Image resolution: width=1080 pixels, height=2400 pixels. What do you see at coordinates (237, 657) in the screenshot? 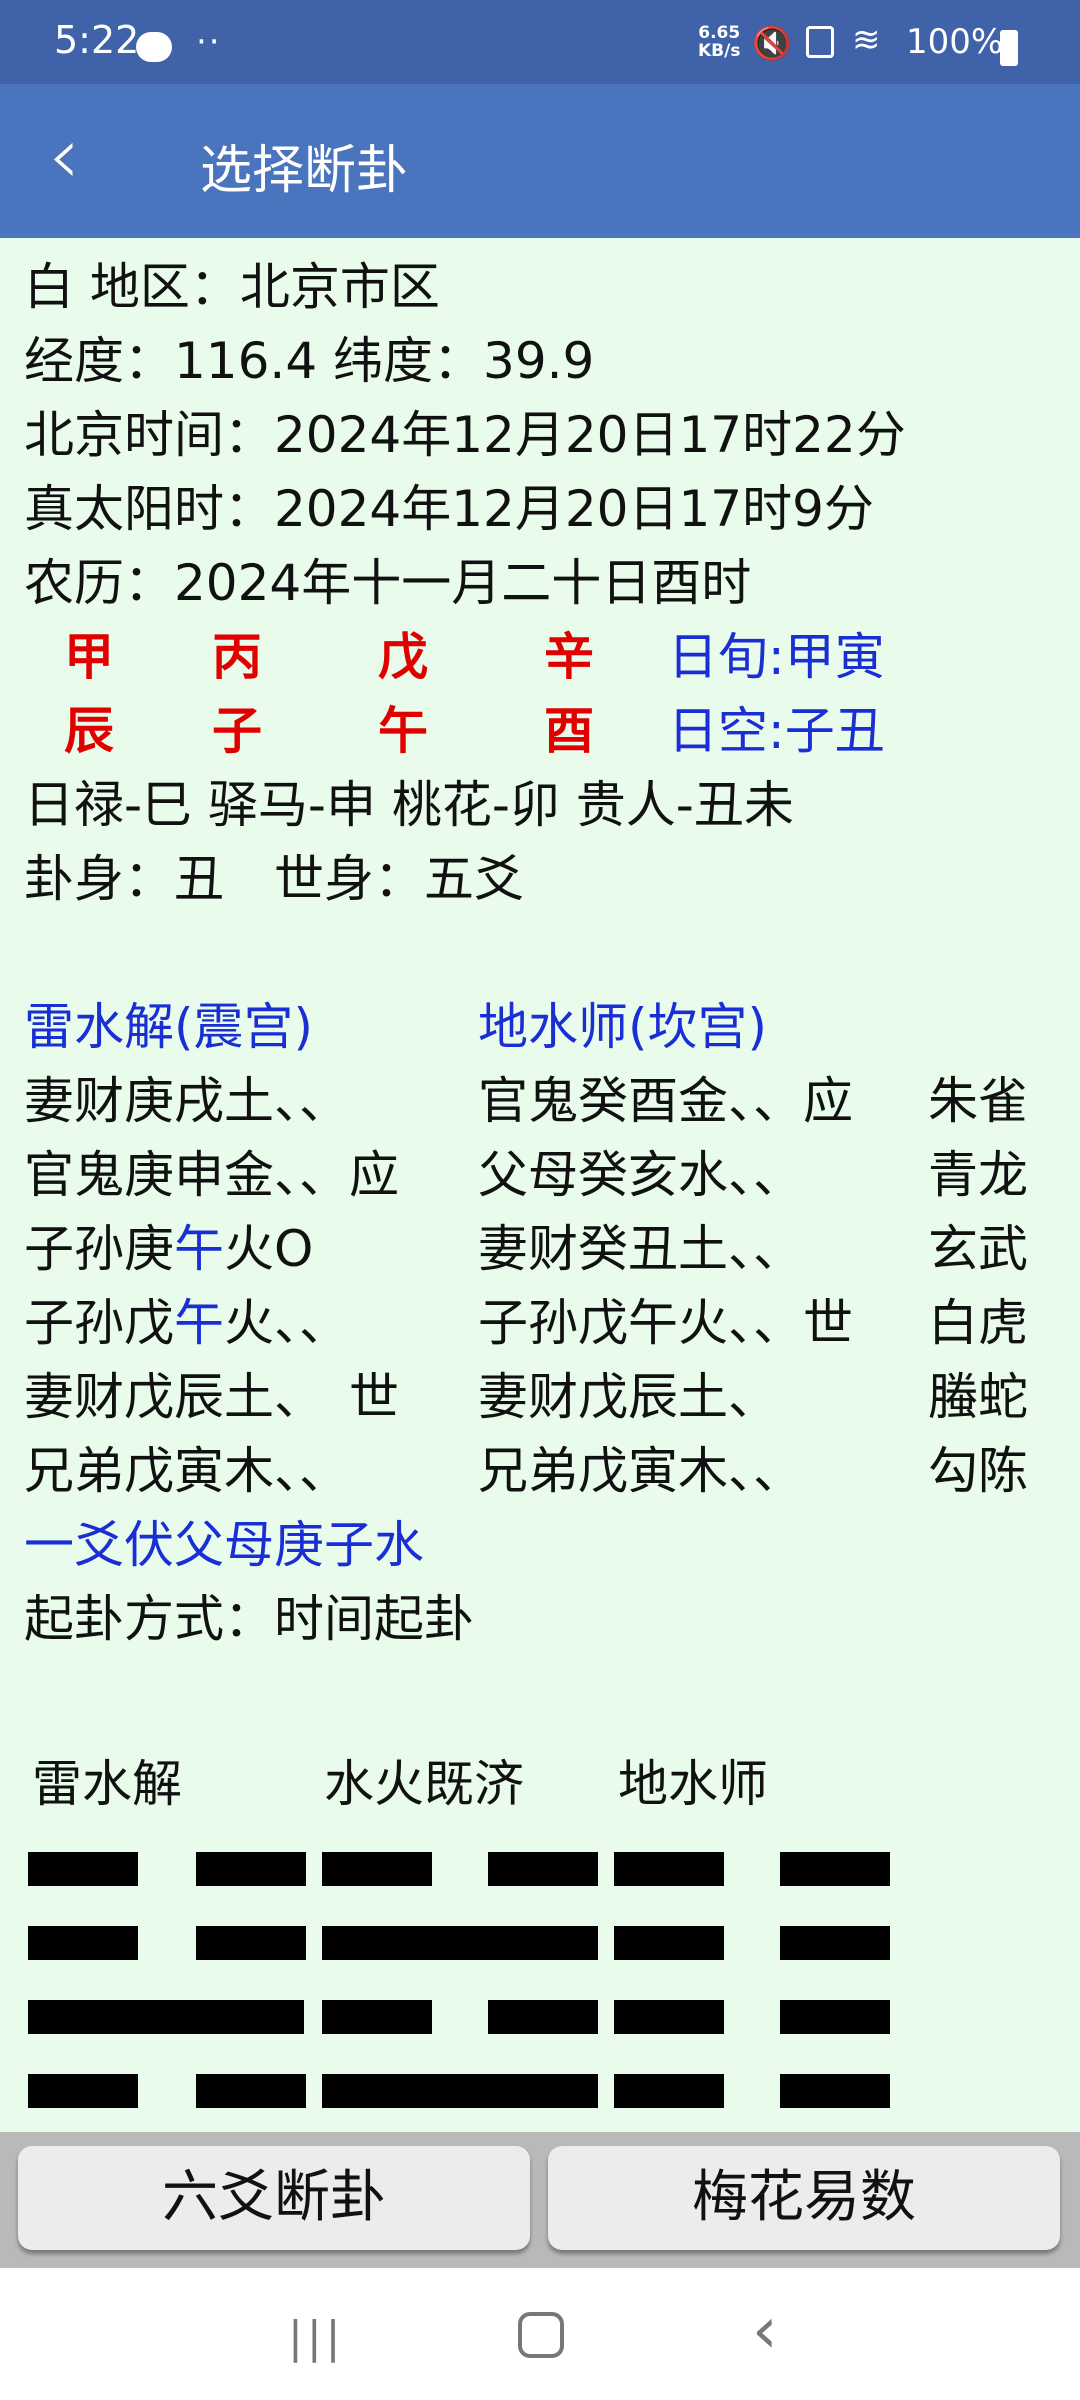
I see `month-gan: 丙` at bounding box center [237, 657].